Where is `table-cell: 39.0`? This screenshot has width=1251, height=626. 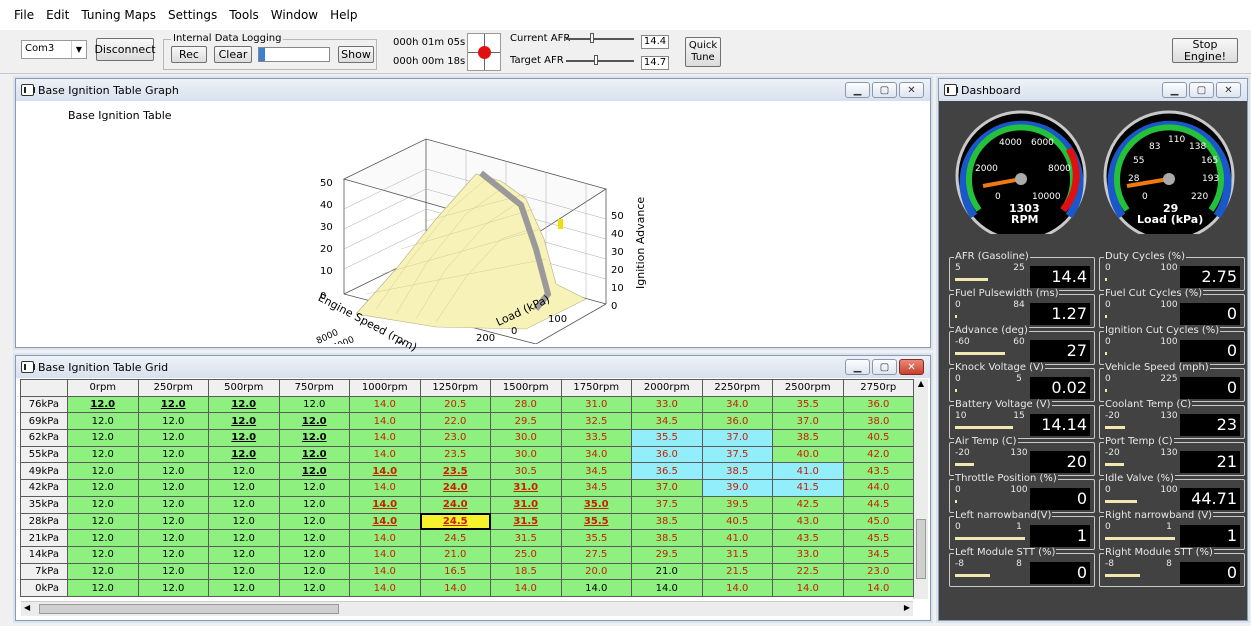 table-cell: 39.0 is located at coordinates (737, 488).